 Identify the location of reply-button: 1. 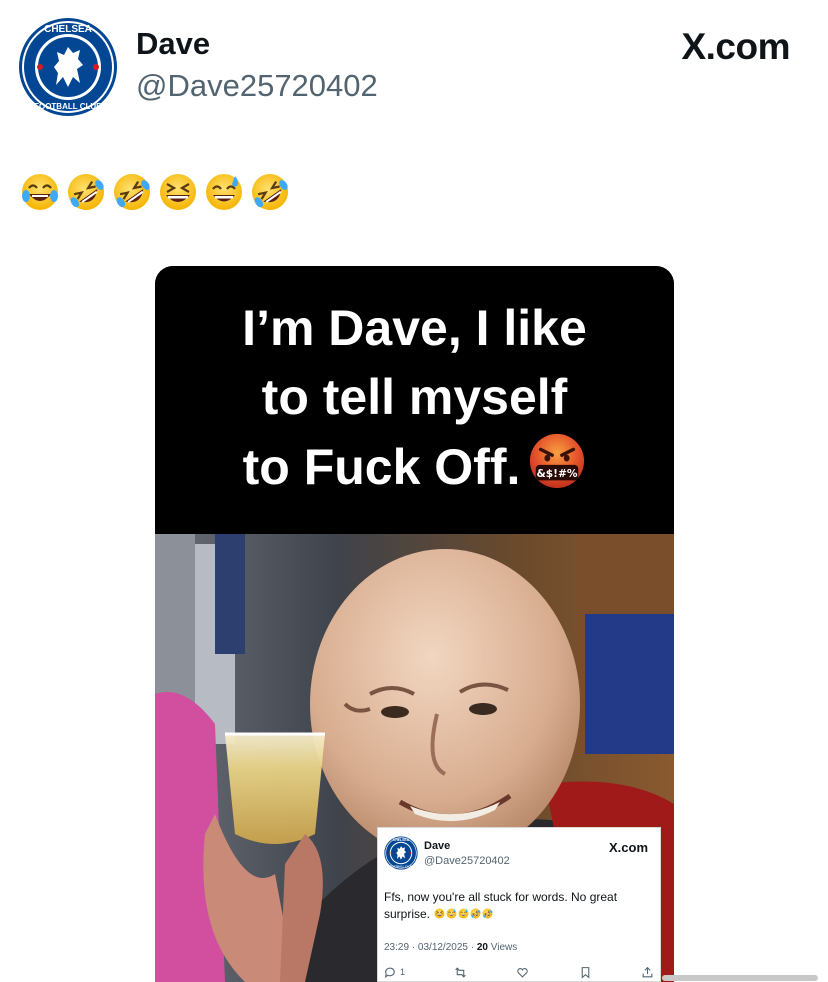
(394, 972).